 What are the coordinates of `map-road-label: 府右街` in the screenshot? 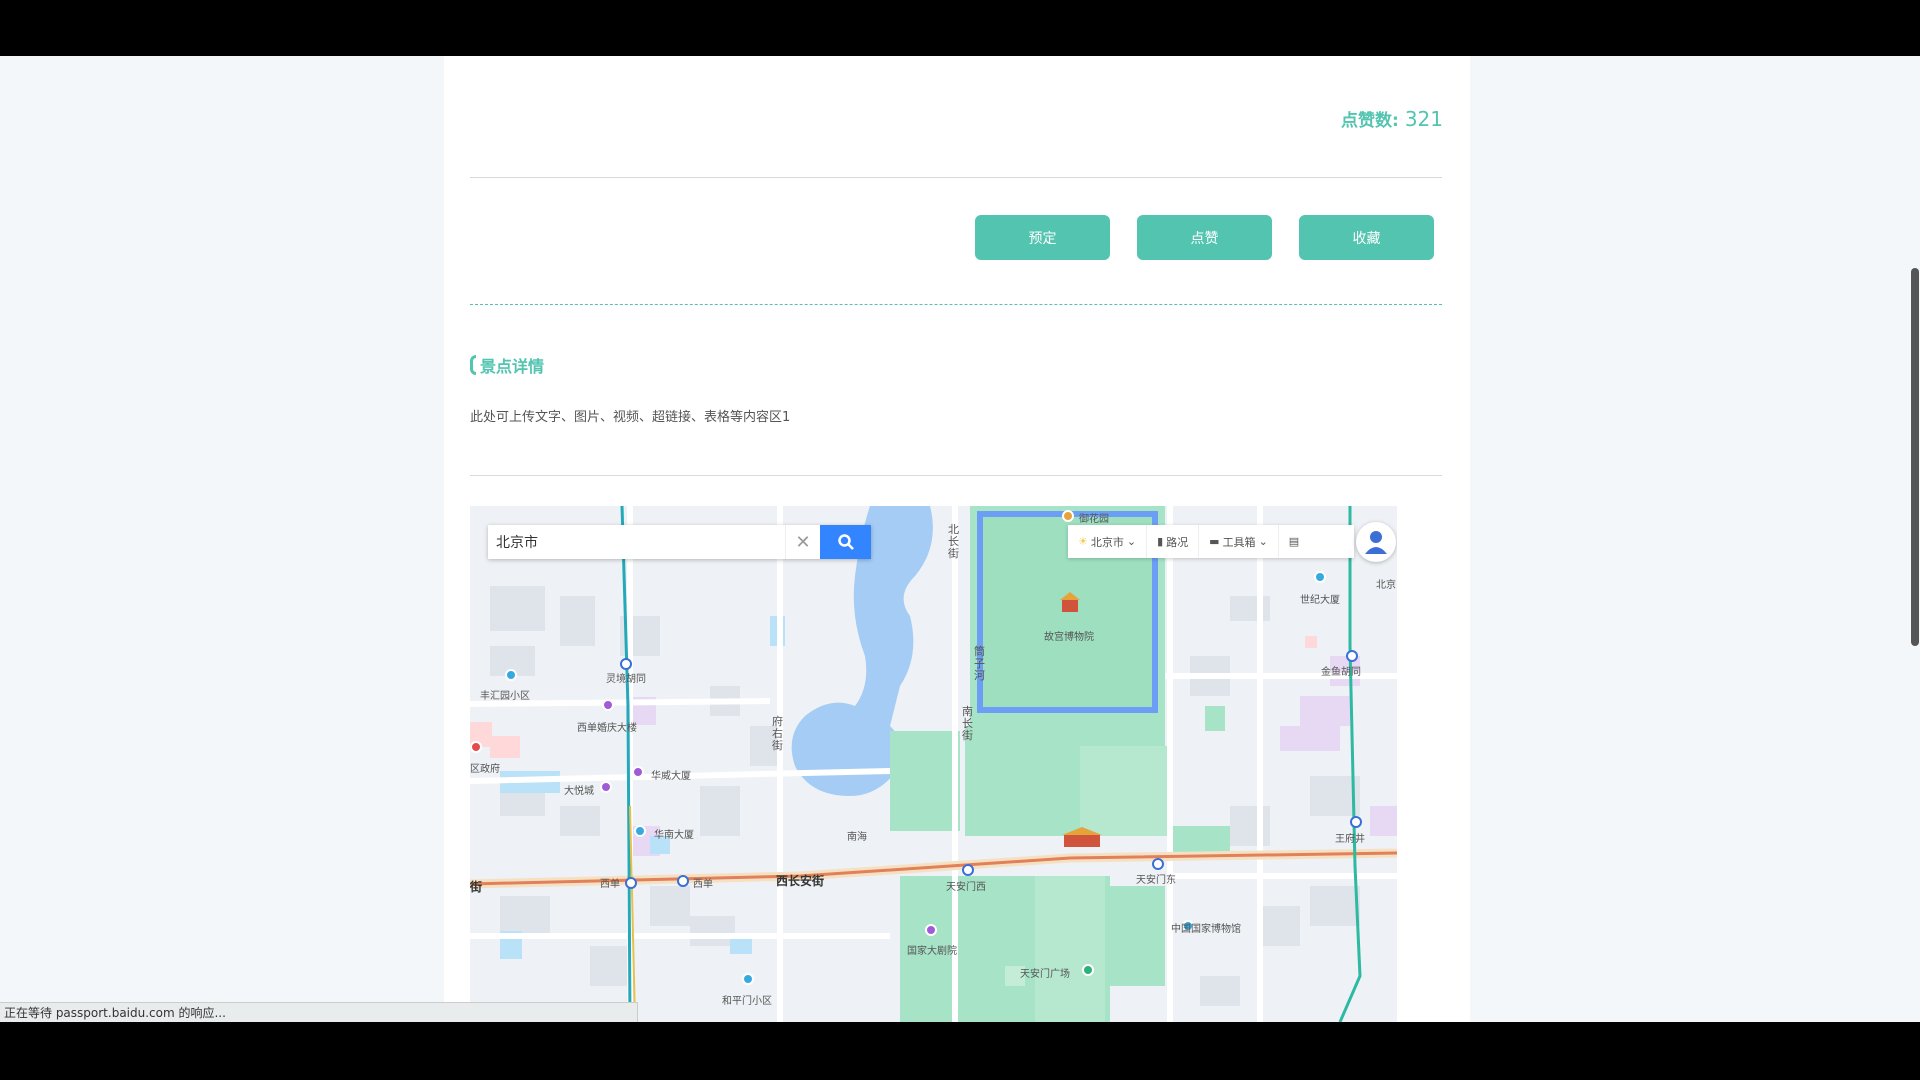 It's located at (777, 733).